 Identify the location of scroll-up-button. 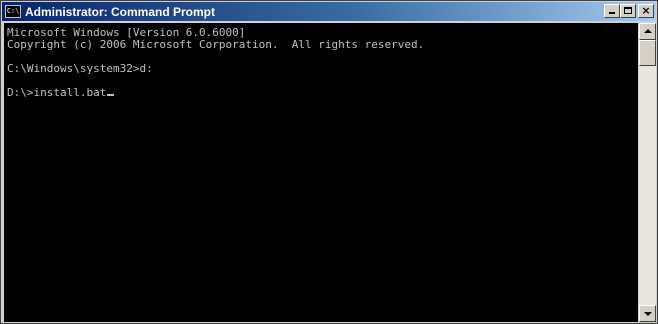
(647, 31).